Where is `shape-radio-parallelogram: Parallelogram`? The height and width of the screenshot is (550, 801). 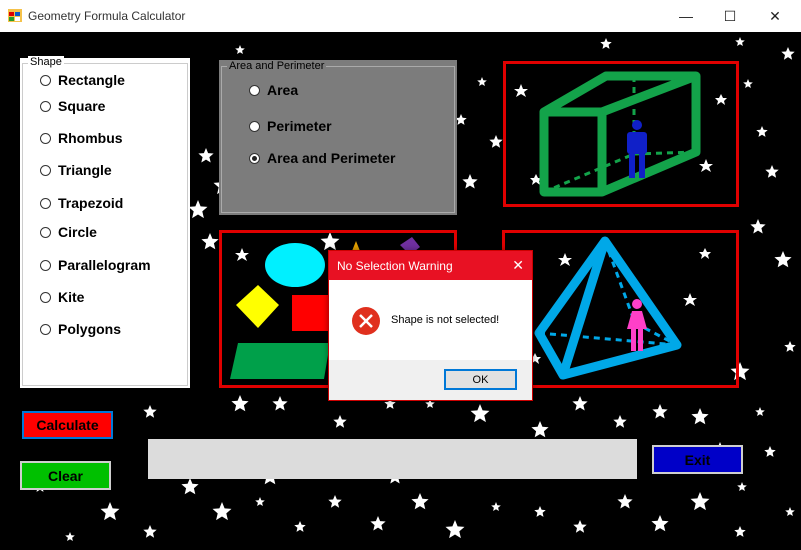 shape-radio-parallelogram: Parallelogram is located at coordinates (95, 265).